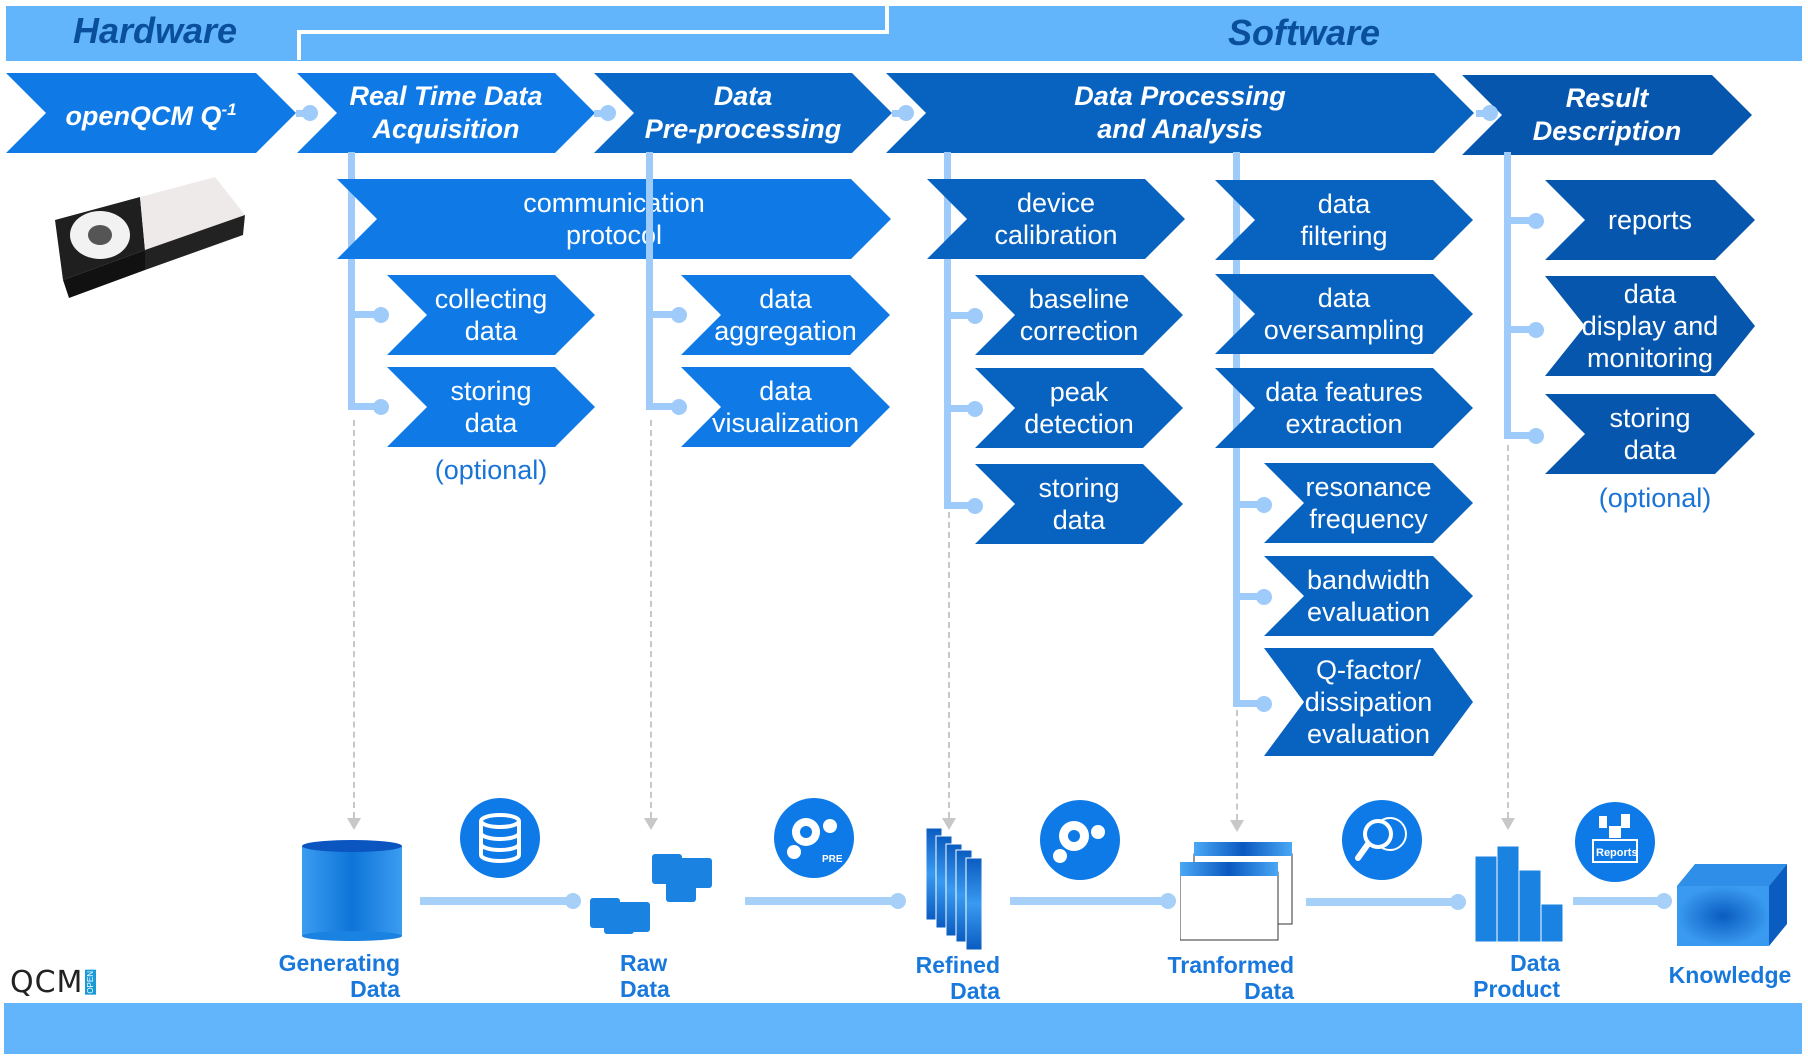 The height and width of the screenshot is (1062, 1808). I want to click on data-display-label: data display and monitoring, so click(1650, 326).